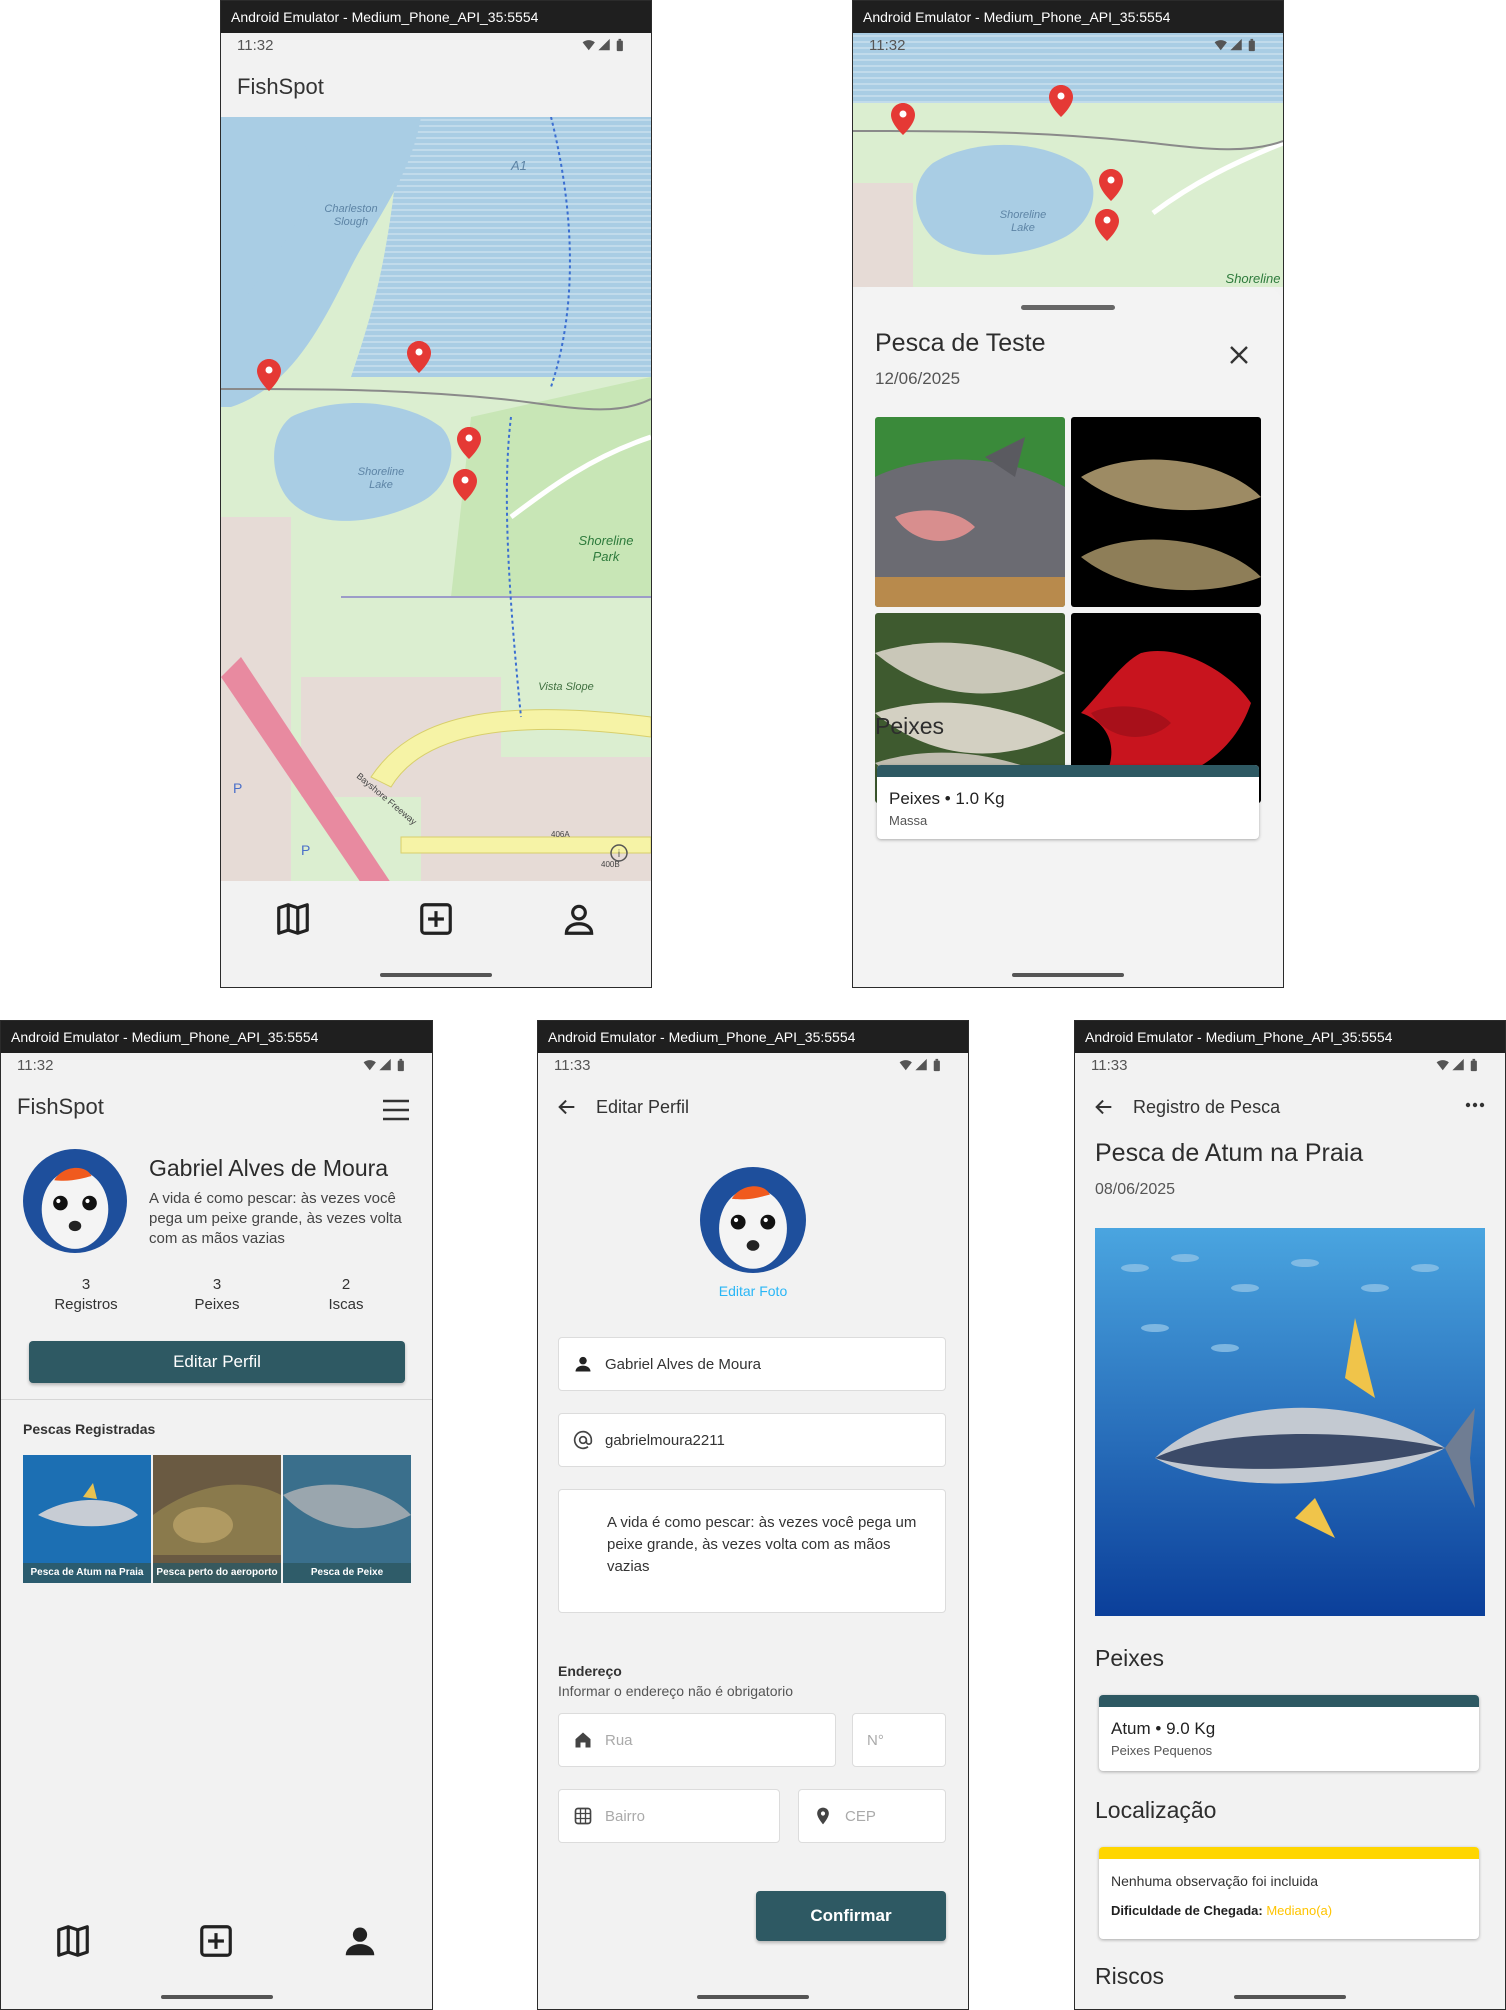 The image size is (1506, 2010). I want to click on status-bar: 11:33, so click(1290, 1065).